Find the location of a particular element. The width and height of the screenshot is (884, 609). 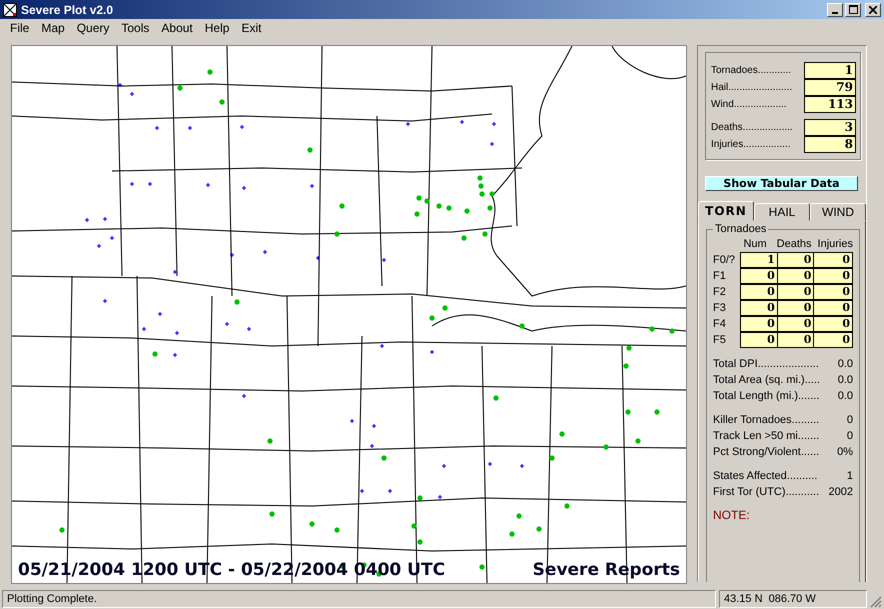

casualty-value: 3 is located at coordinates (830, 127).